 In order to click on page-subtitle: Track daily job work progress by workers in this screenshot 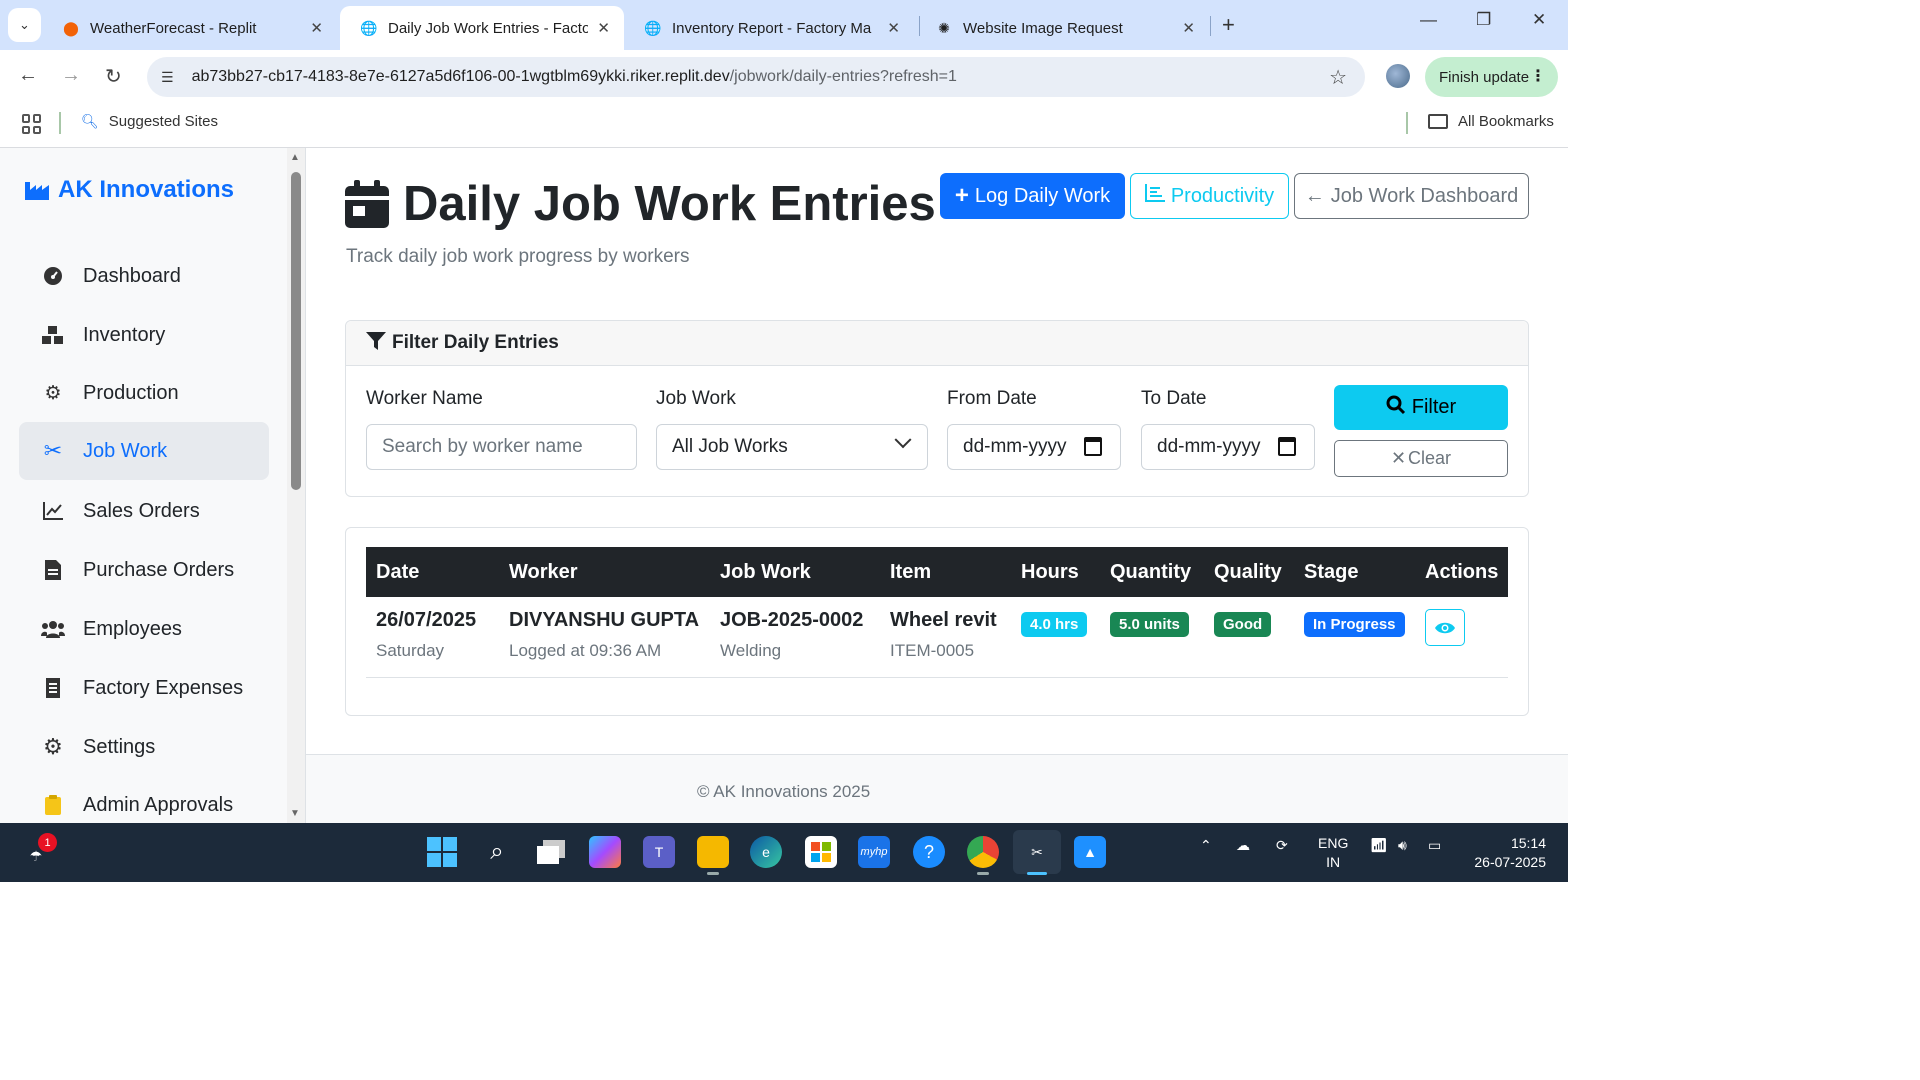, I will do `click(518, 256)`.